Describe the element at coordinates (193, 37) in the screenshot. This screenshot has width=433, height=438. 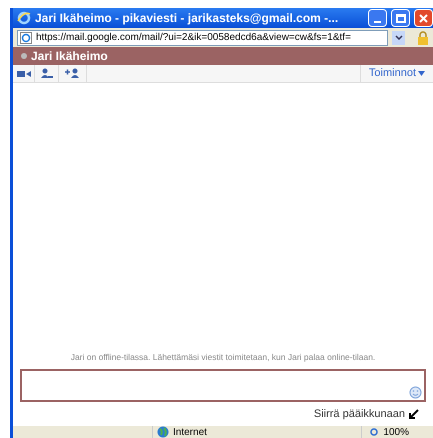
I see `url-text: https://mail.google.com/mail/?ui=2&ik=0058edcd6a&view=cw&fs=1&tf=` at that location.